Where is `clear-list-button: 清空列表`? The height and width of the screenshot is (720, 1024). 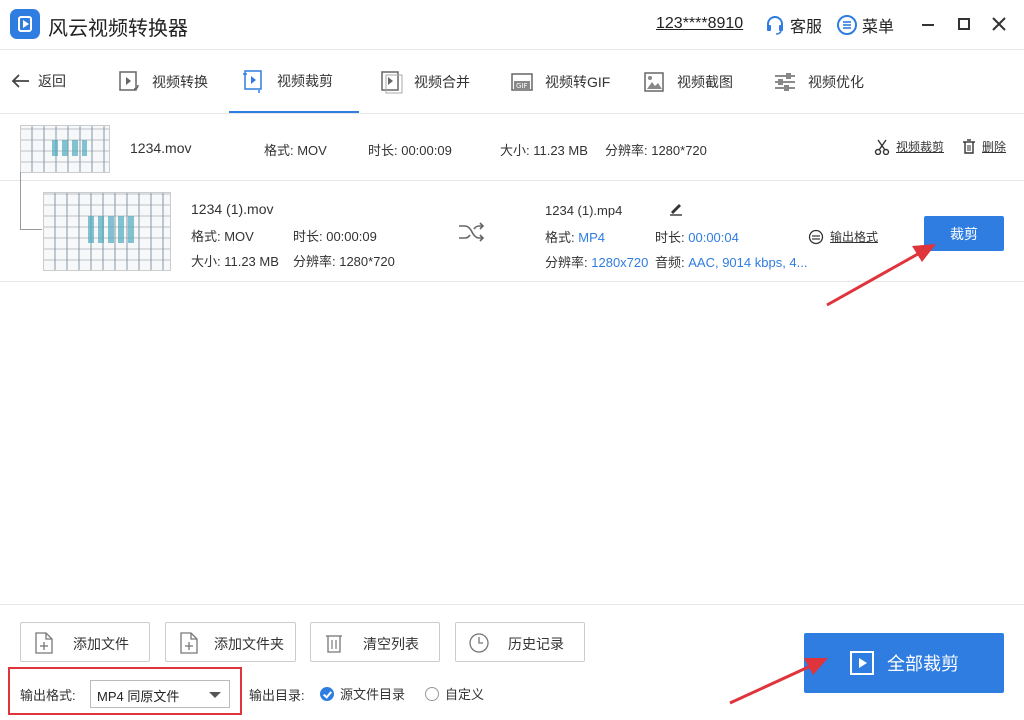 clear-list-button: 清空列表 is located at coordinates (375, 642).